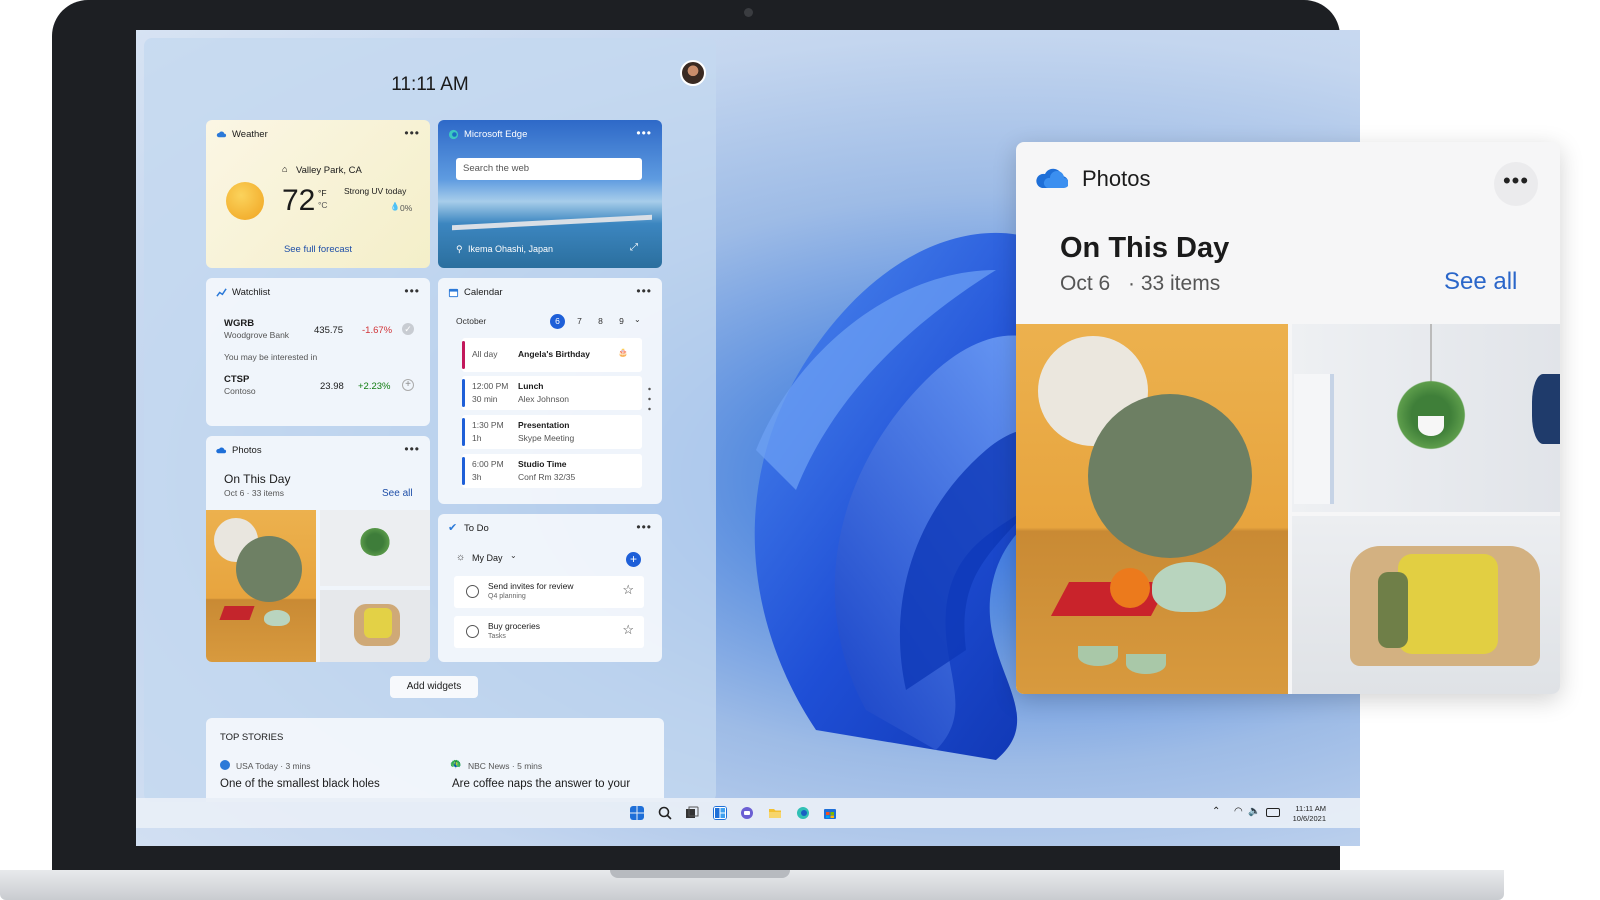 Image resolution: width=1600 pixels, height=900 pixels. I want to click on event-time: All day, so click(485, 354).